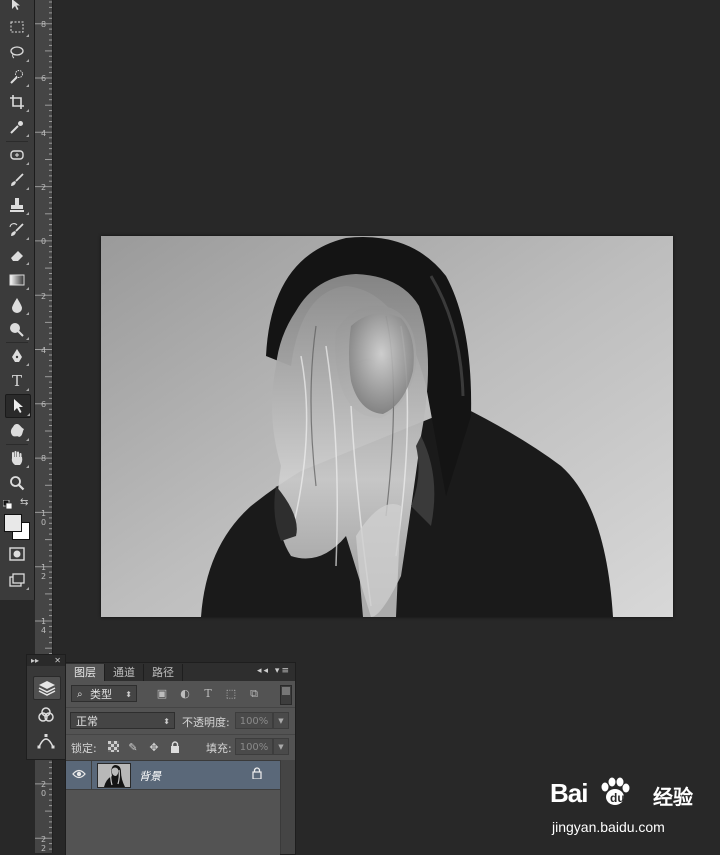  I want to click on ruler-label: 2 0, so click(43, 789).